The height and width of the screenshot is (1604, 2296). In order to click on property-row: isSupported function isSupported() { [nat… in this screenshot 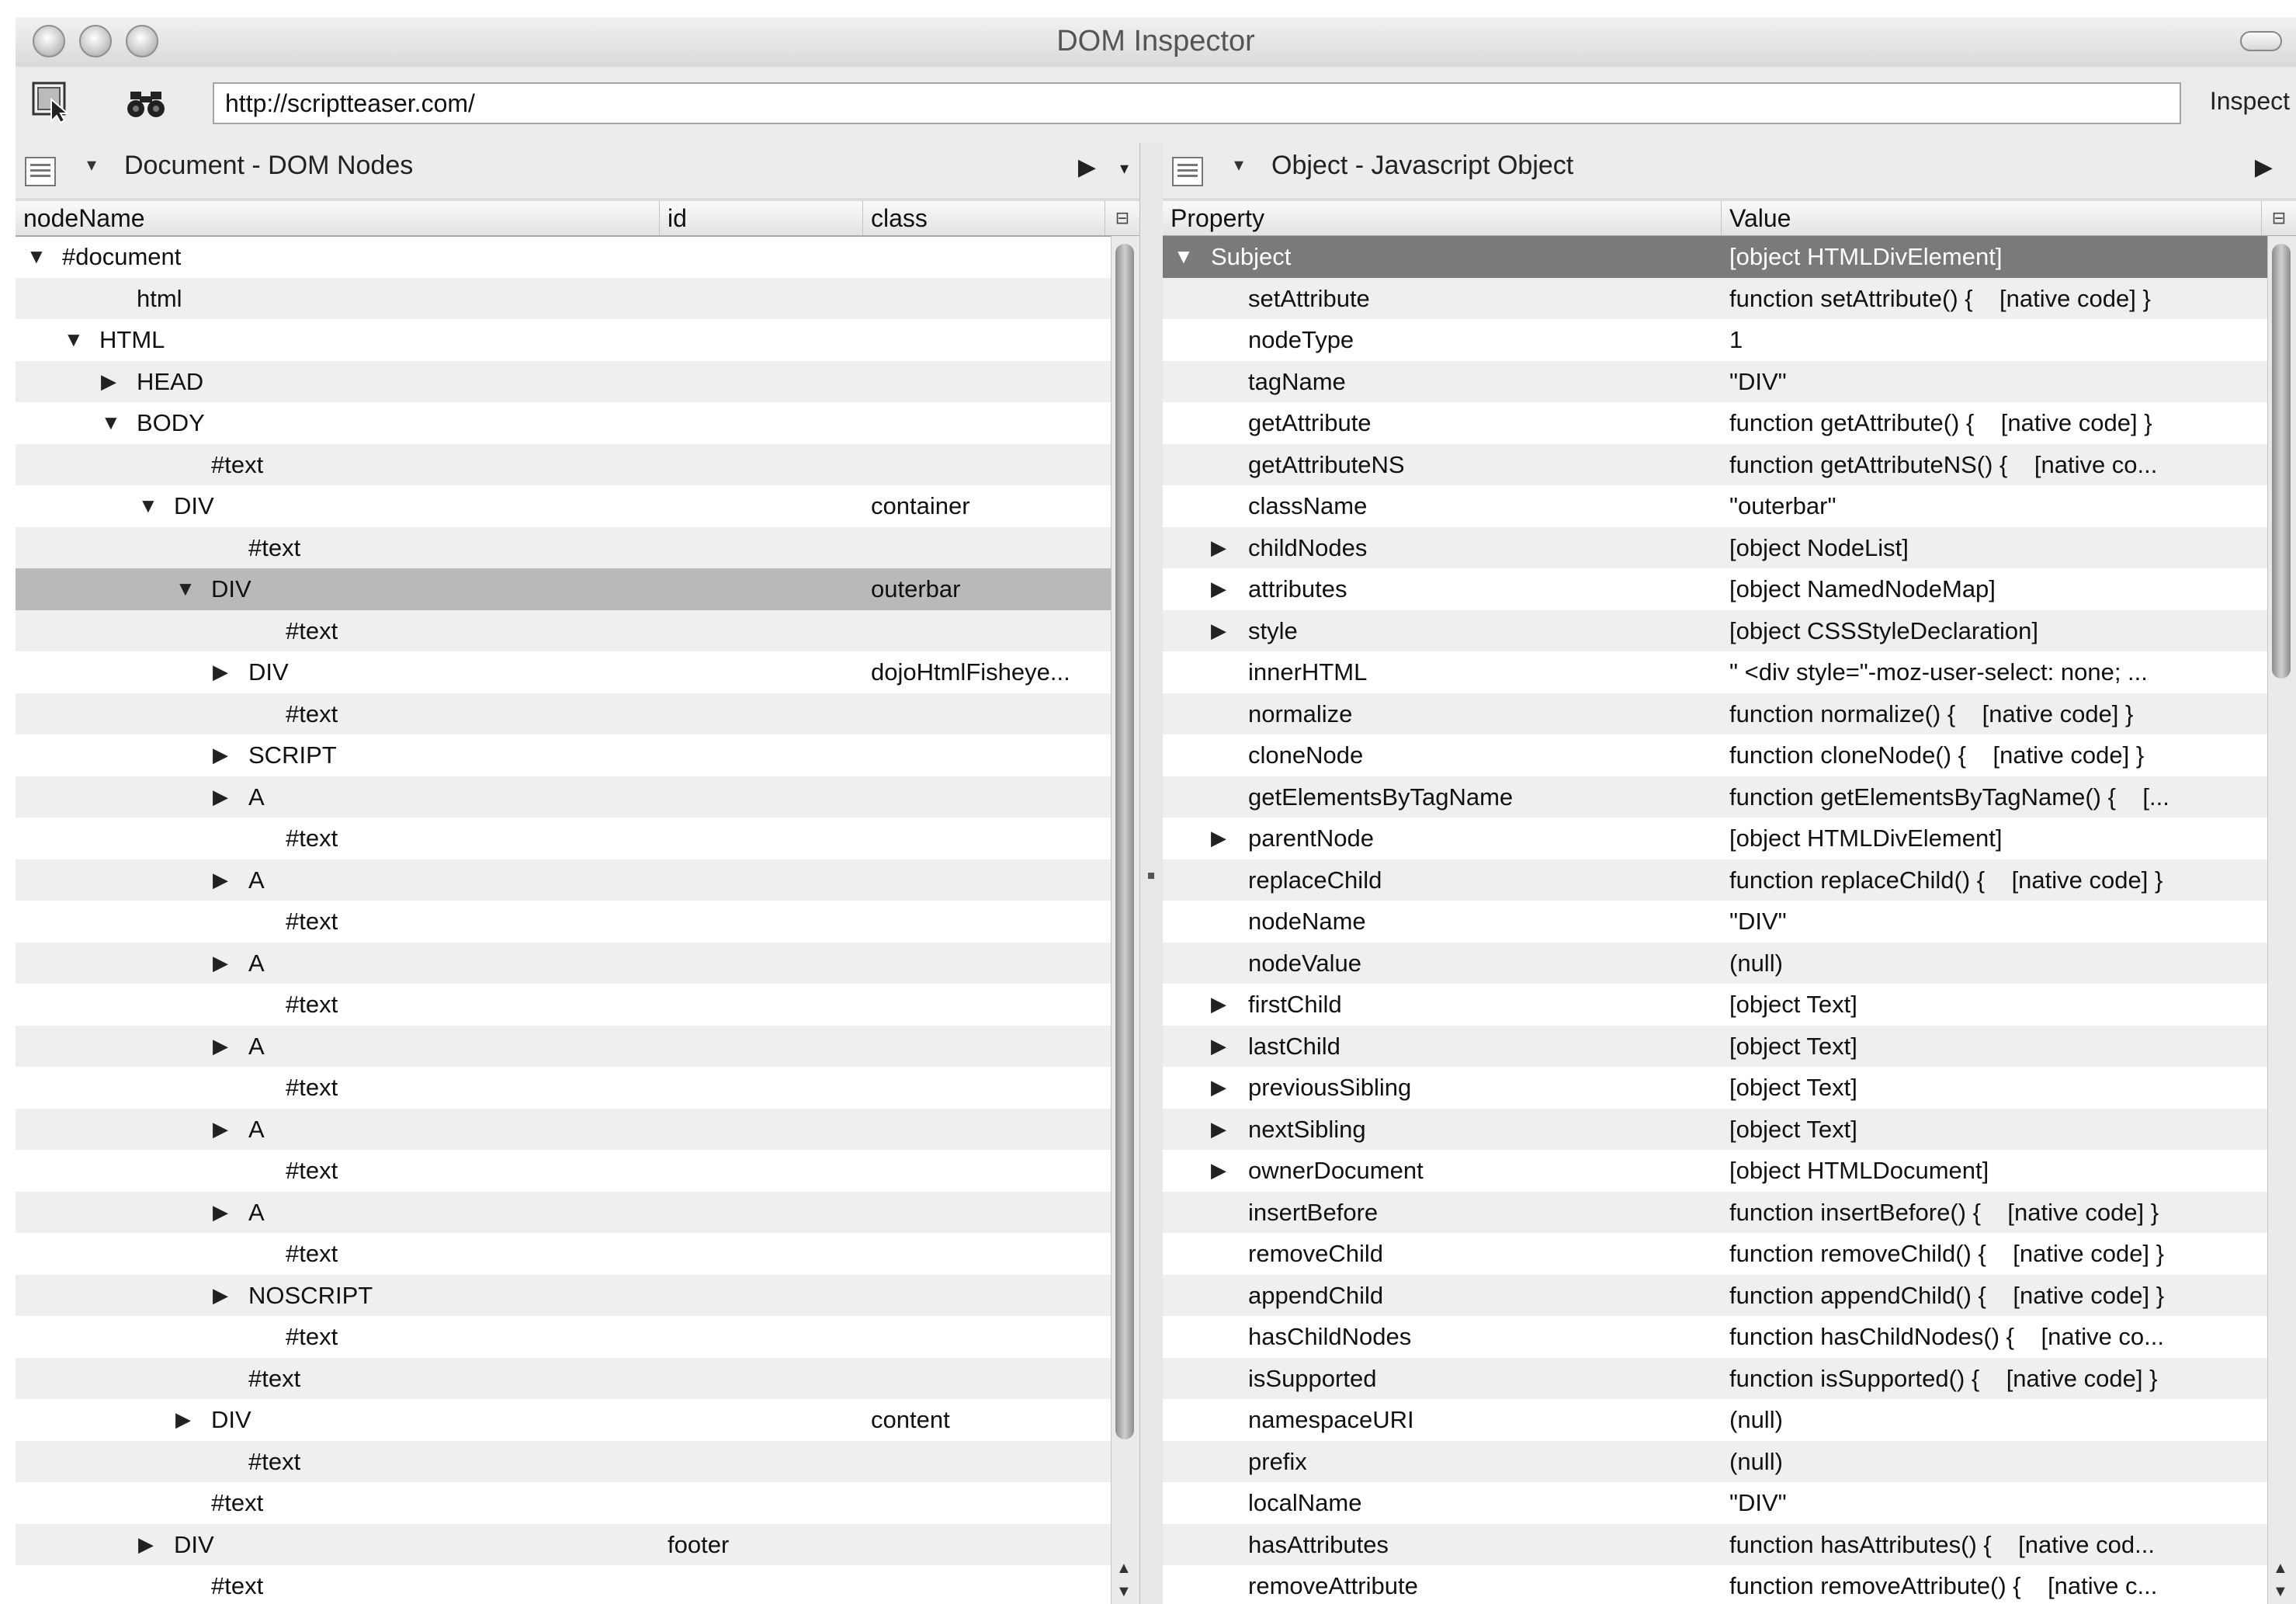, I will do `click(1716, 1378)`.